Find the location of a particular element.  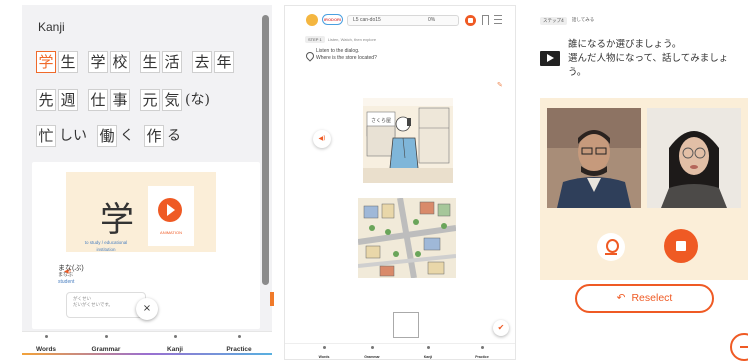

close-button: × is located at coordinates (147, 309).